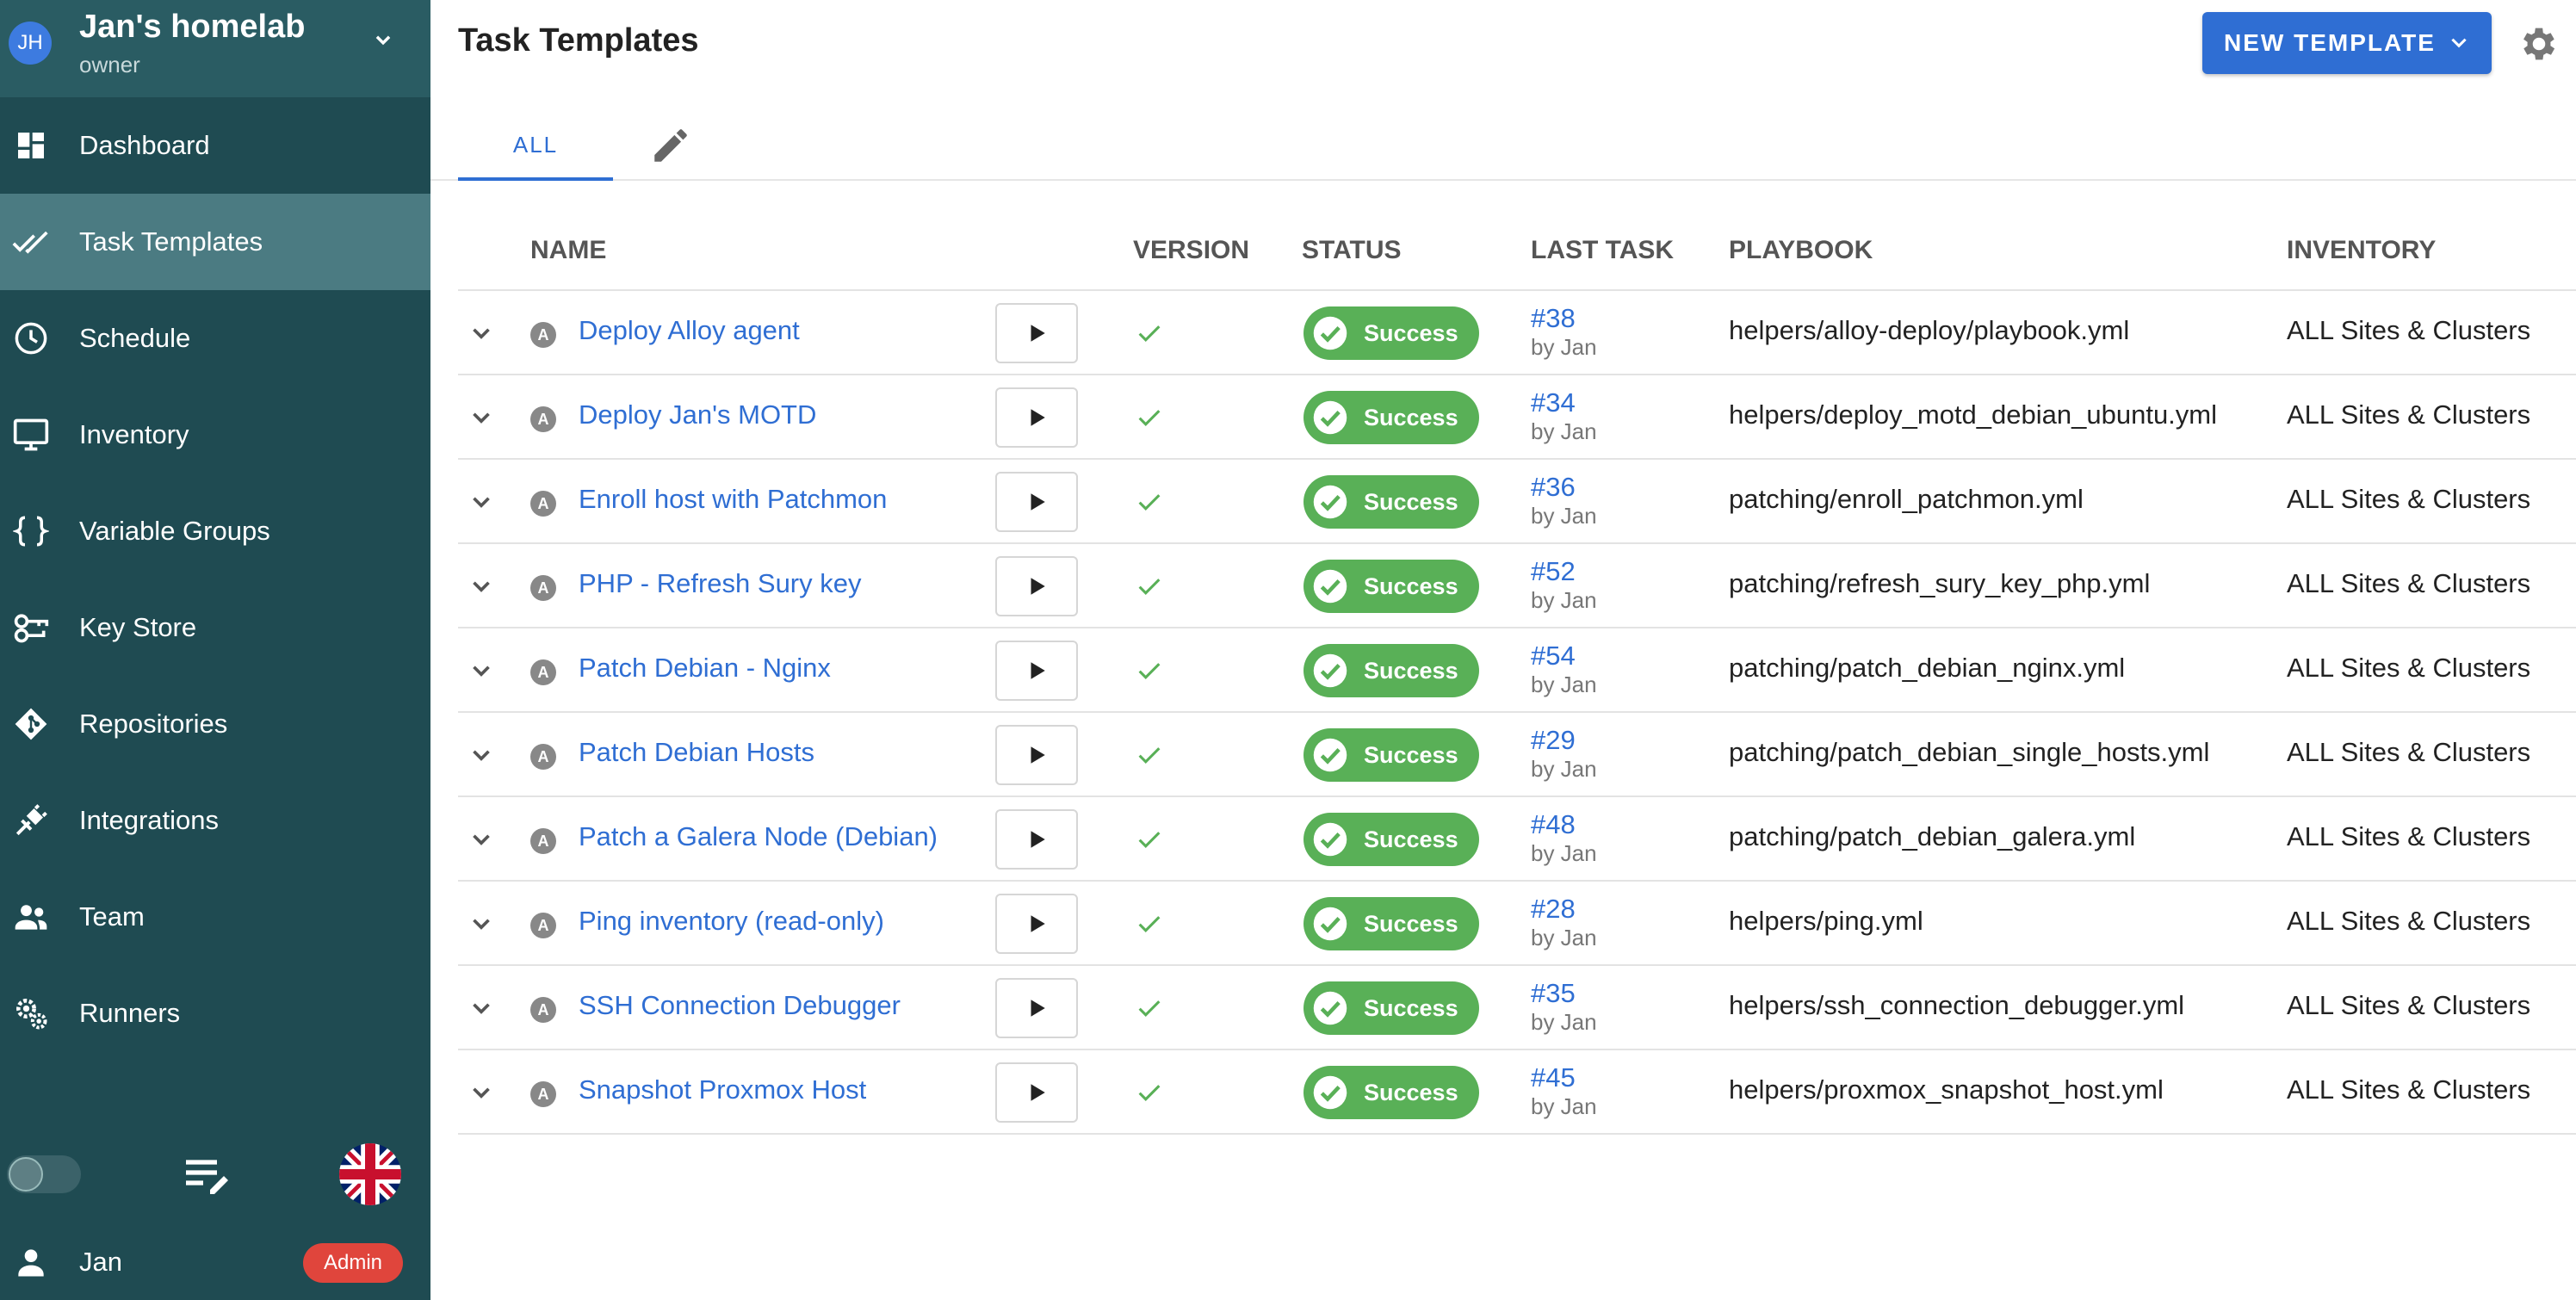 This screenshot has height=1300, width=2576. What do you see at coordinates (720, 583) in the screenshot?
I see `template-name-link: PHP - Refresh Sury key` at bounding box center [720, 583].